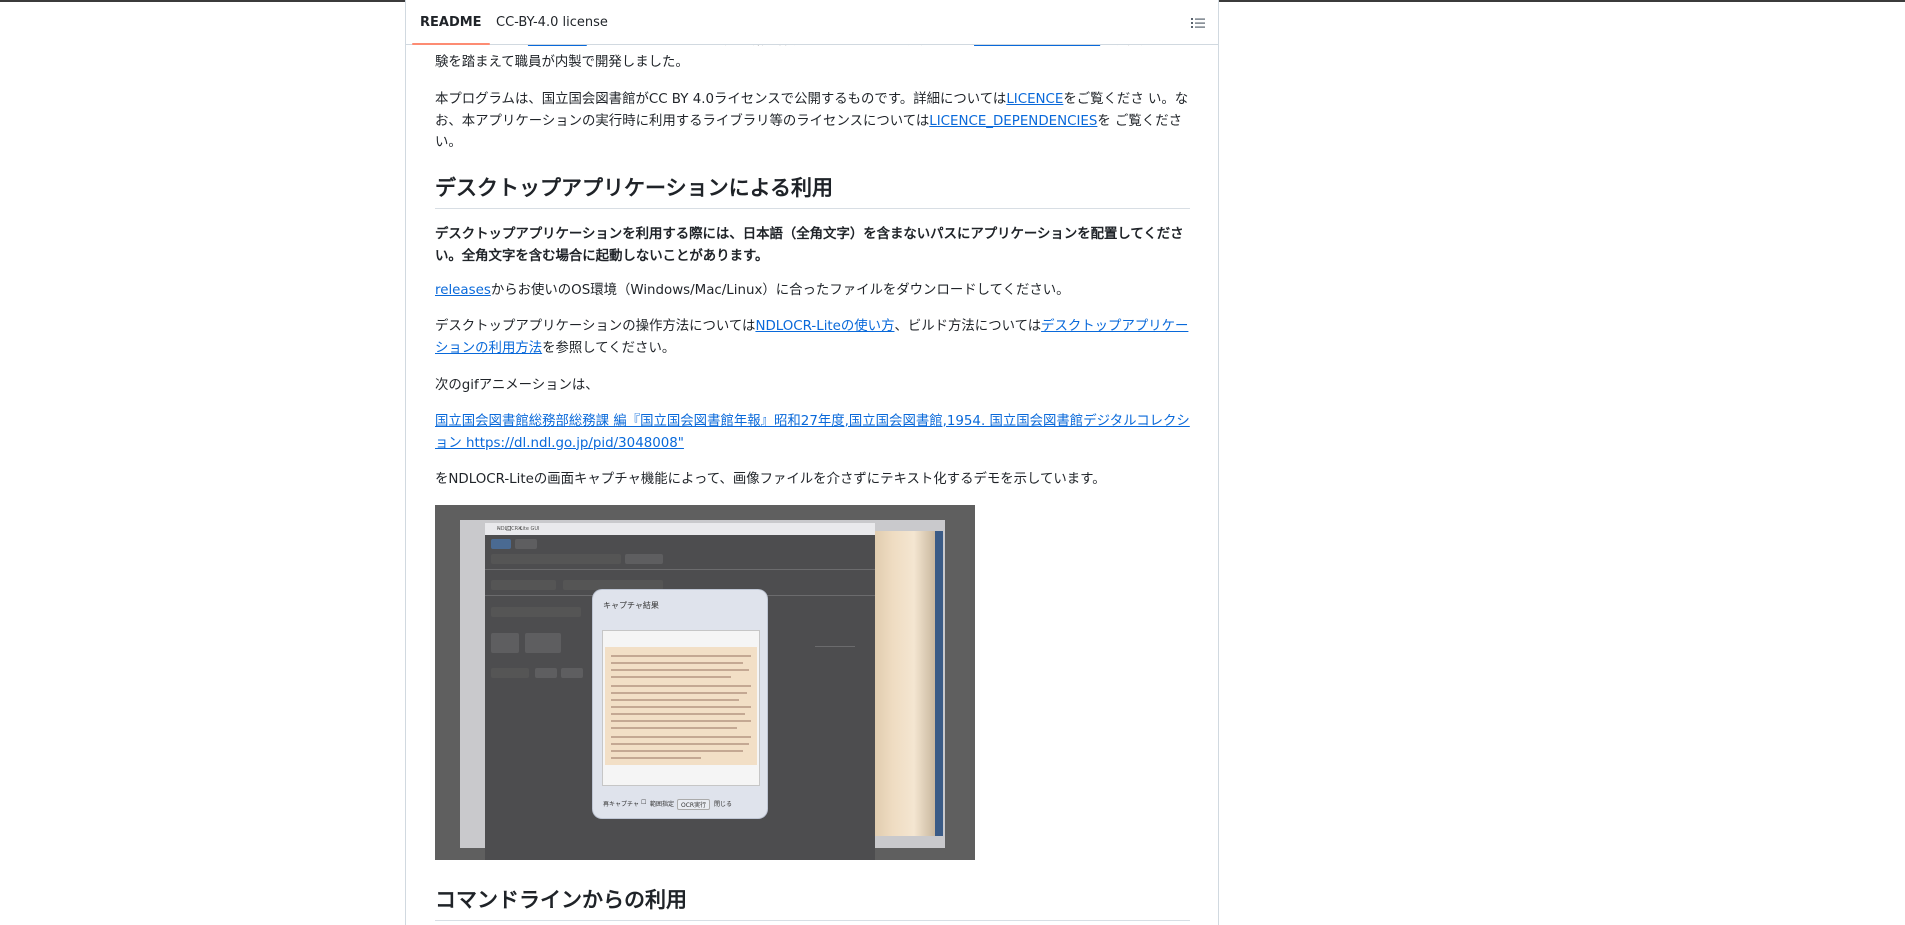  What do you see at coordinates (1198, 23) in the screenshot?
I see `list-unordered-icon` at bounding box center [1198, 23].